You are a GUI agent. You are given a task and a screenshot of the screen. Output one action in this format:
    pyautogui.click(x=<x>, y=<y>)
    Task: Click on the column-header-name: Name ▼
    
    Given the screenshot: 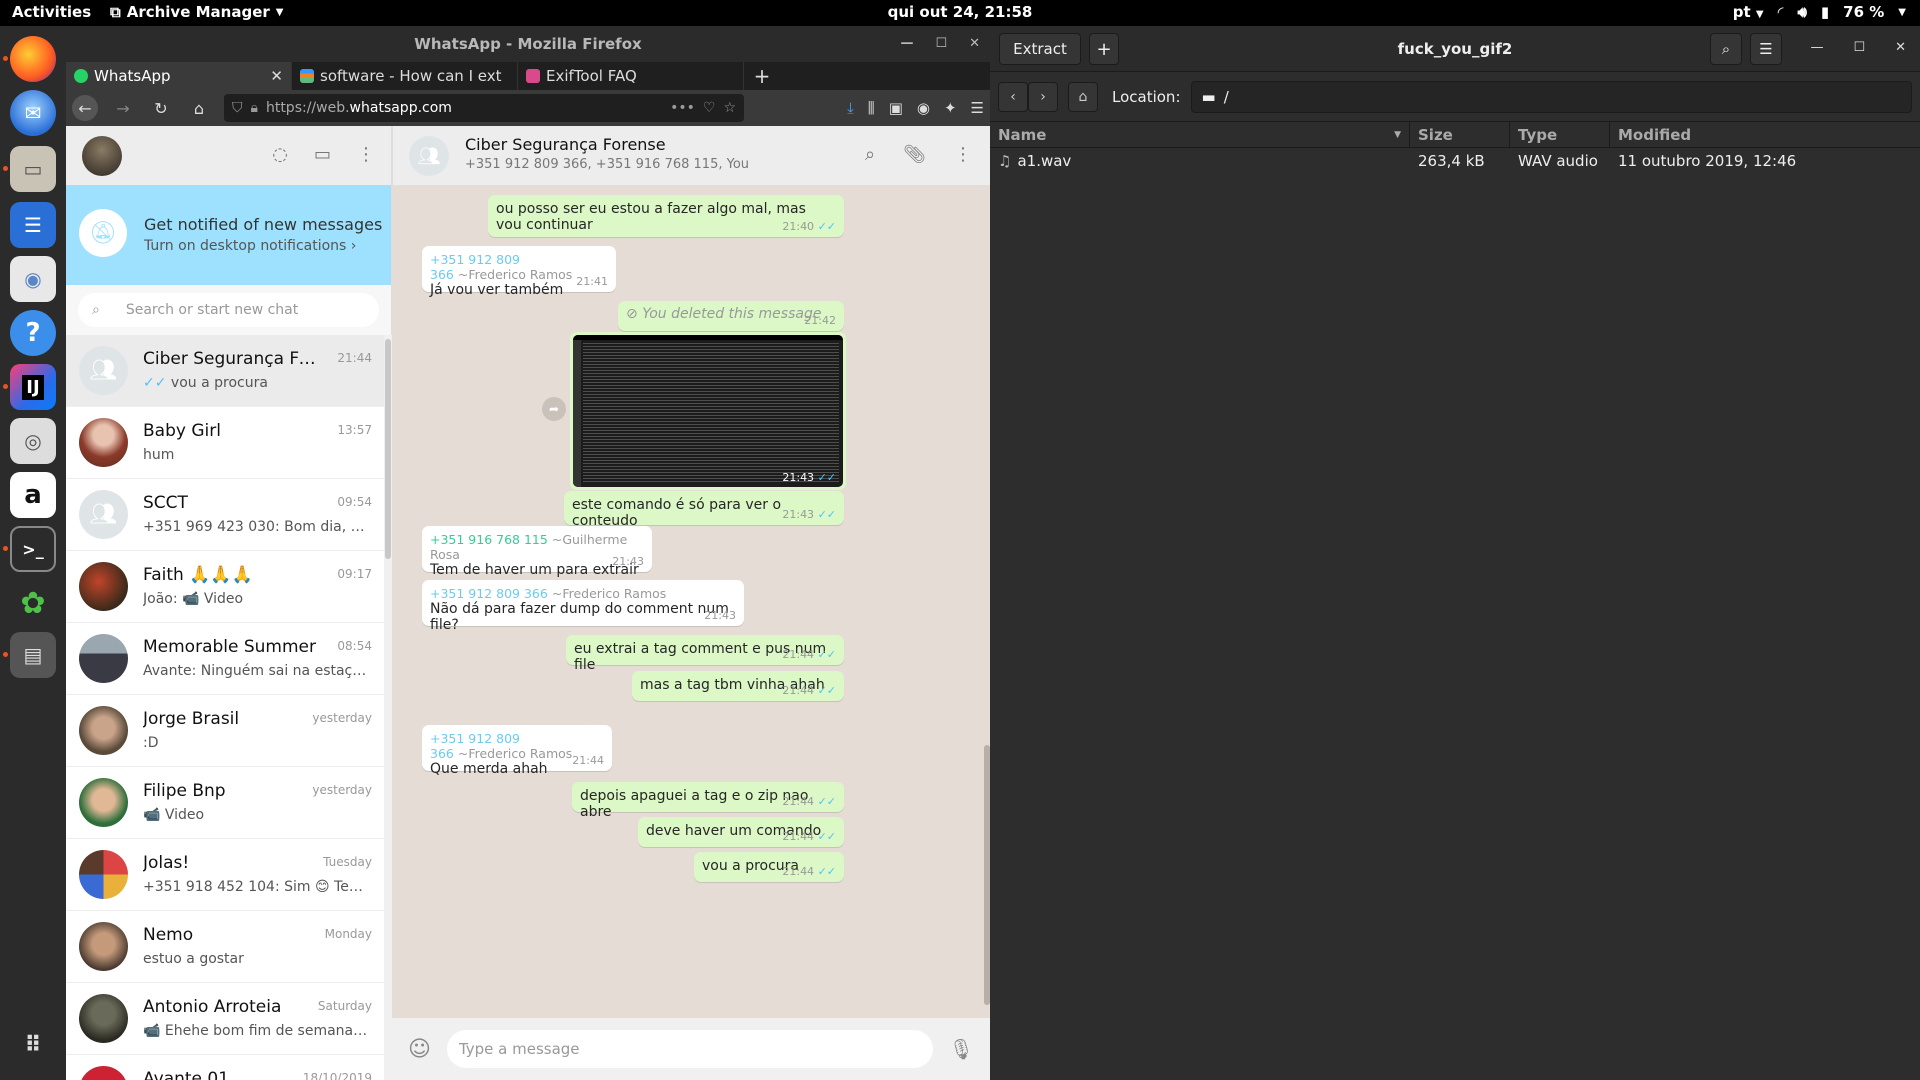 What is the action you would take?
    pyautogui.click(x=1200, y=134)
    